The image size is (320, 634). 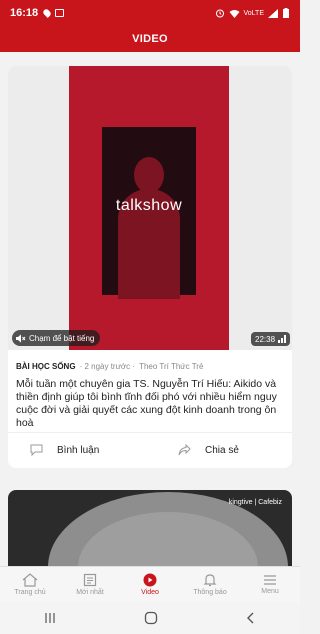 I want to click on duration-badge: 22:38, so click(x=271, y=339).